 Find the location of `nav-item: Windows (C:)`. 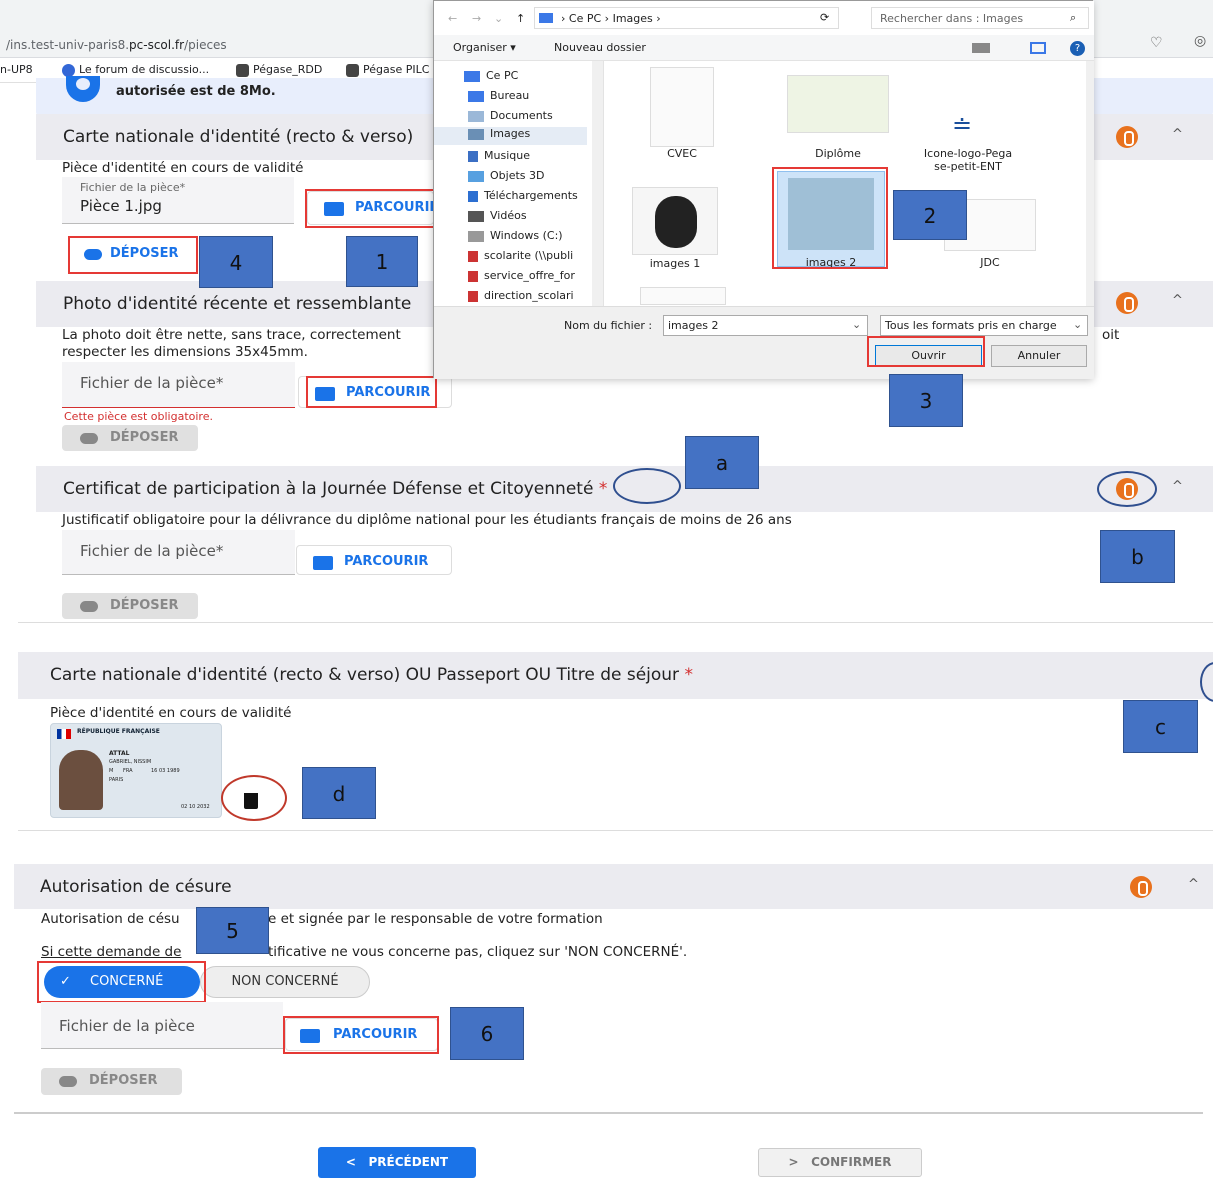

nav-item: Windows (C:) is located at coordinates (515, 238).